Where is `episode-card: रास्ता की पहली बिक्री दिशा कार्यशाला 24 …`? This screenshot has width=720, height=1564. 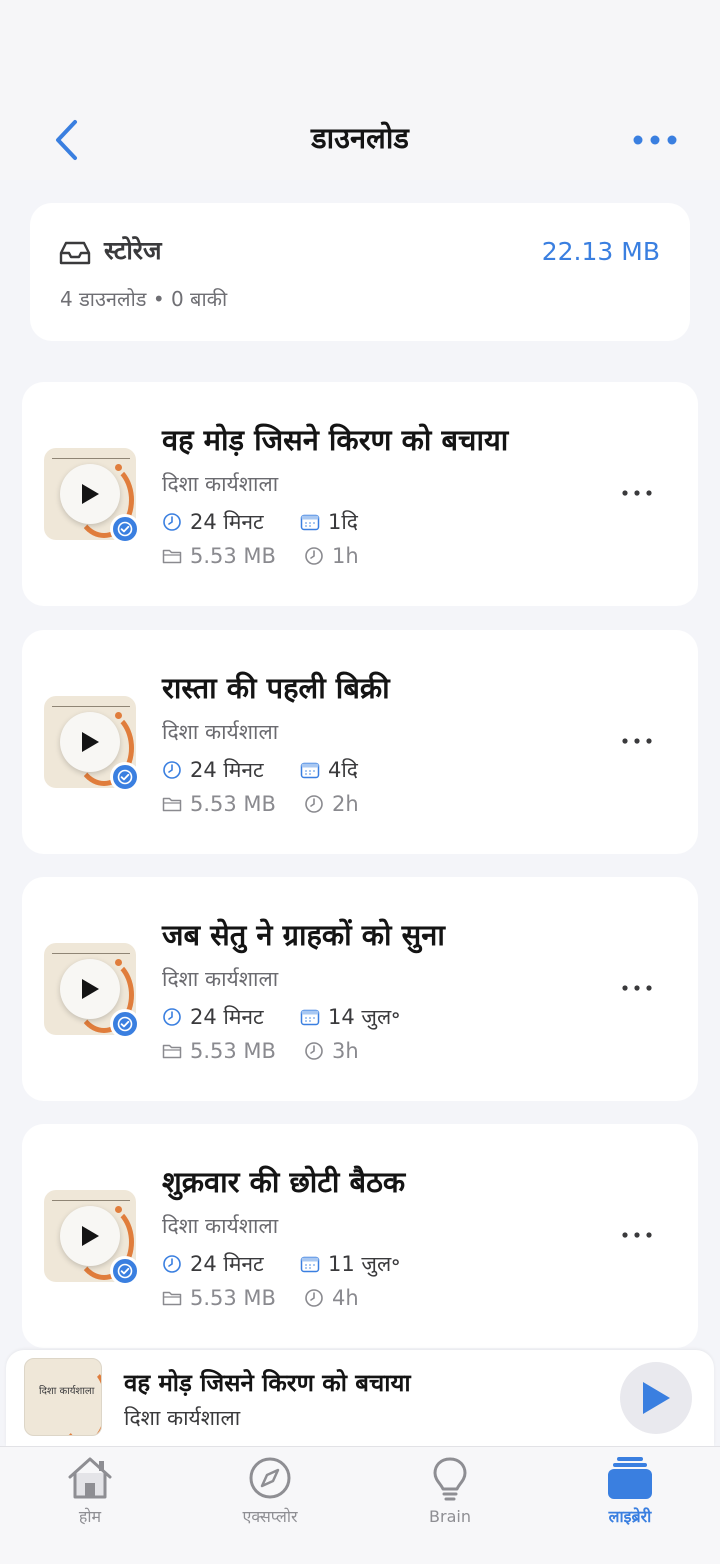 episode-card: रास्ता की पहली बिक्री दिशा कार्यशाला 24 … is located at coordinates (360, 742).